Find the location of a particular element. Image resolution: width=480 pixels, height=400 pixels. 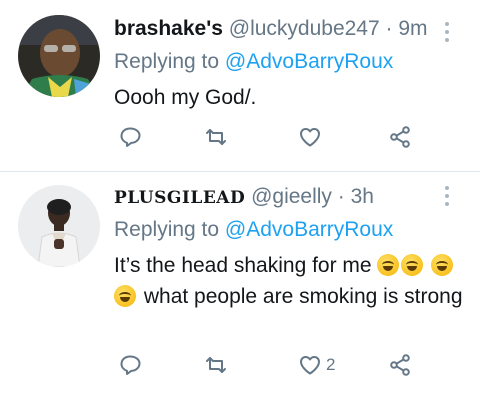

action-bar is located at coordinates (264, 137).